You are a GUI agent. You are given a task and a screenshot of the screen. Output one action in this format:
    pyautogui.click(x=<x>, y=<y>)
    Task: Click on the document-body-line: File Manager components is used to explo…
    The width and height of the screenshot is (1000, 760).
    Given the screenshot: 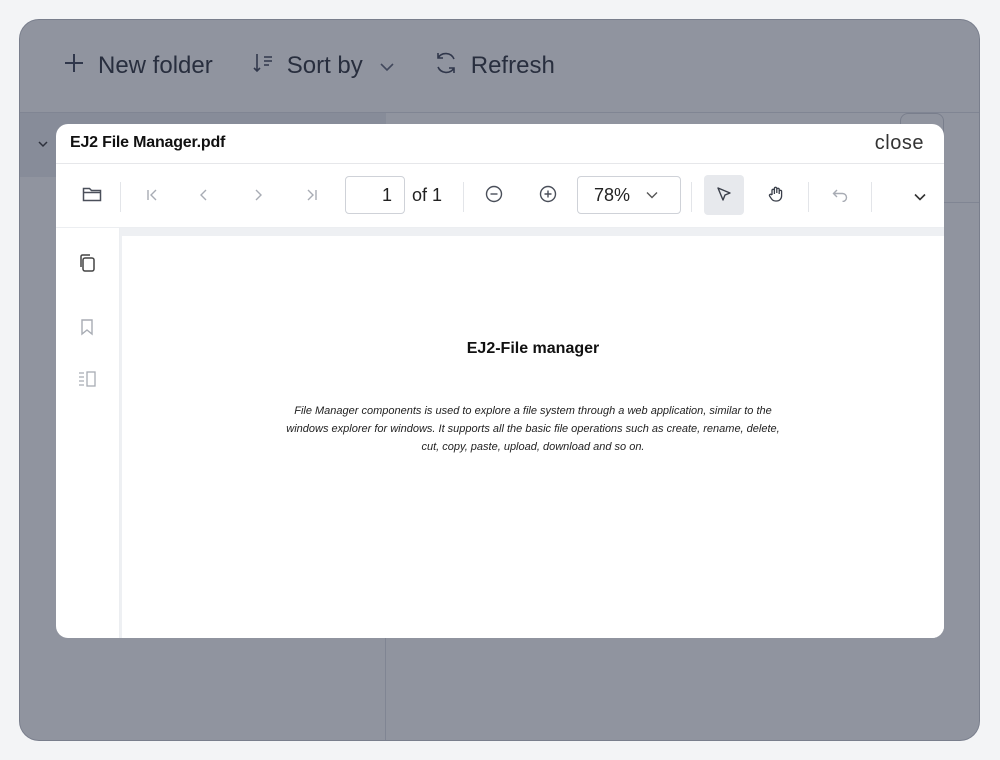 What is the action you would take?
    pyautogui.click(x=533, y=411)
    